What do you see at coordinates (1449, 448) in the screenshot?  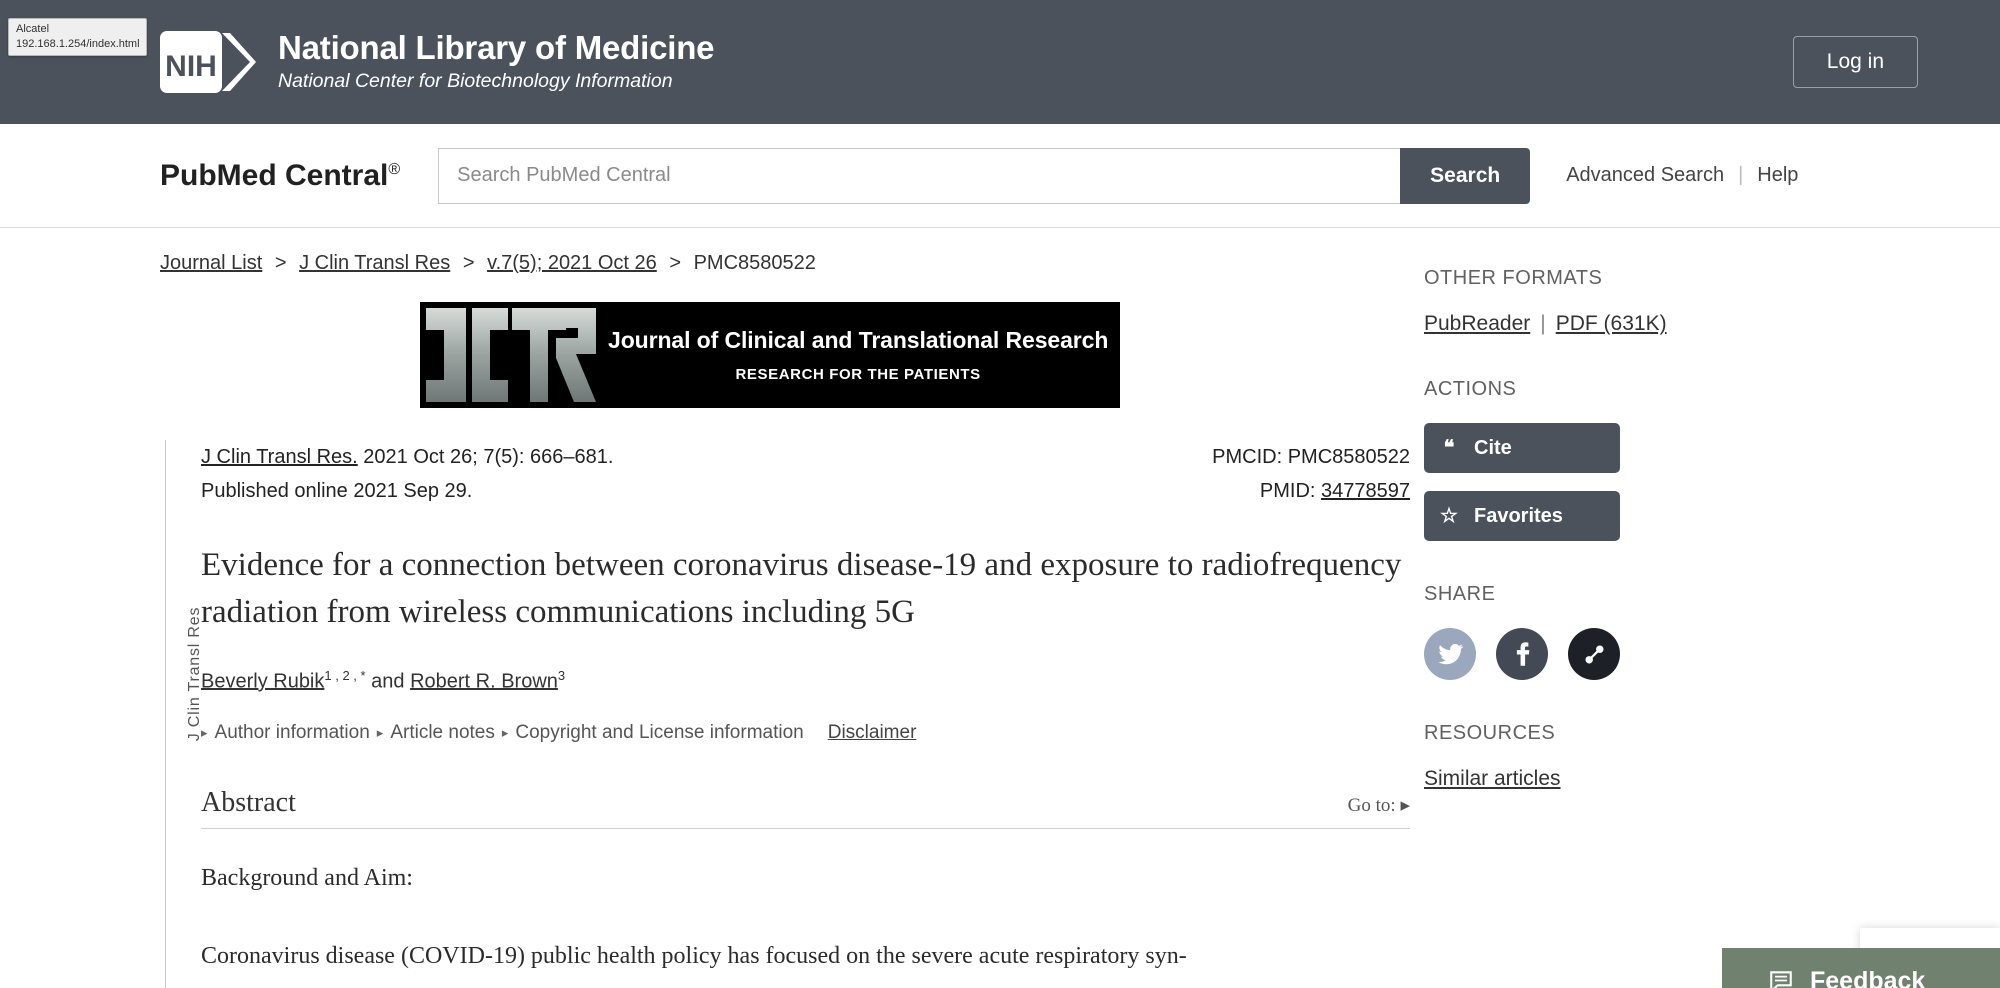 I see `quote-icon: ❝` at bounding box center [1449, 448].